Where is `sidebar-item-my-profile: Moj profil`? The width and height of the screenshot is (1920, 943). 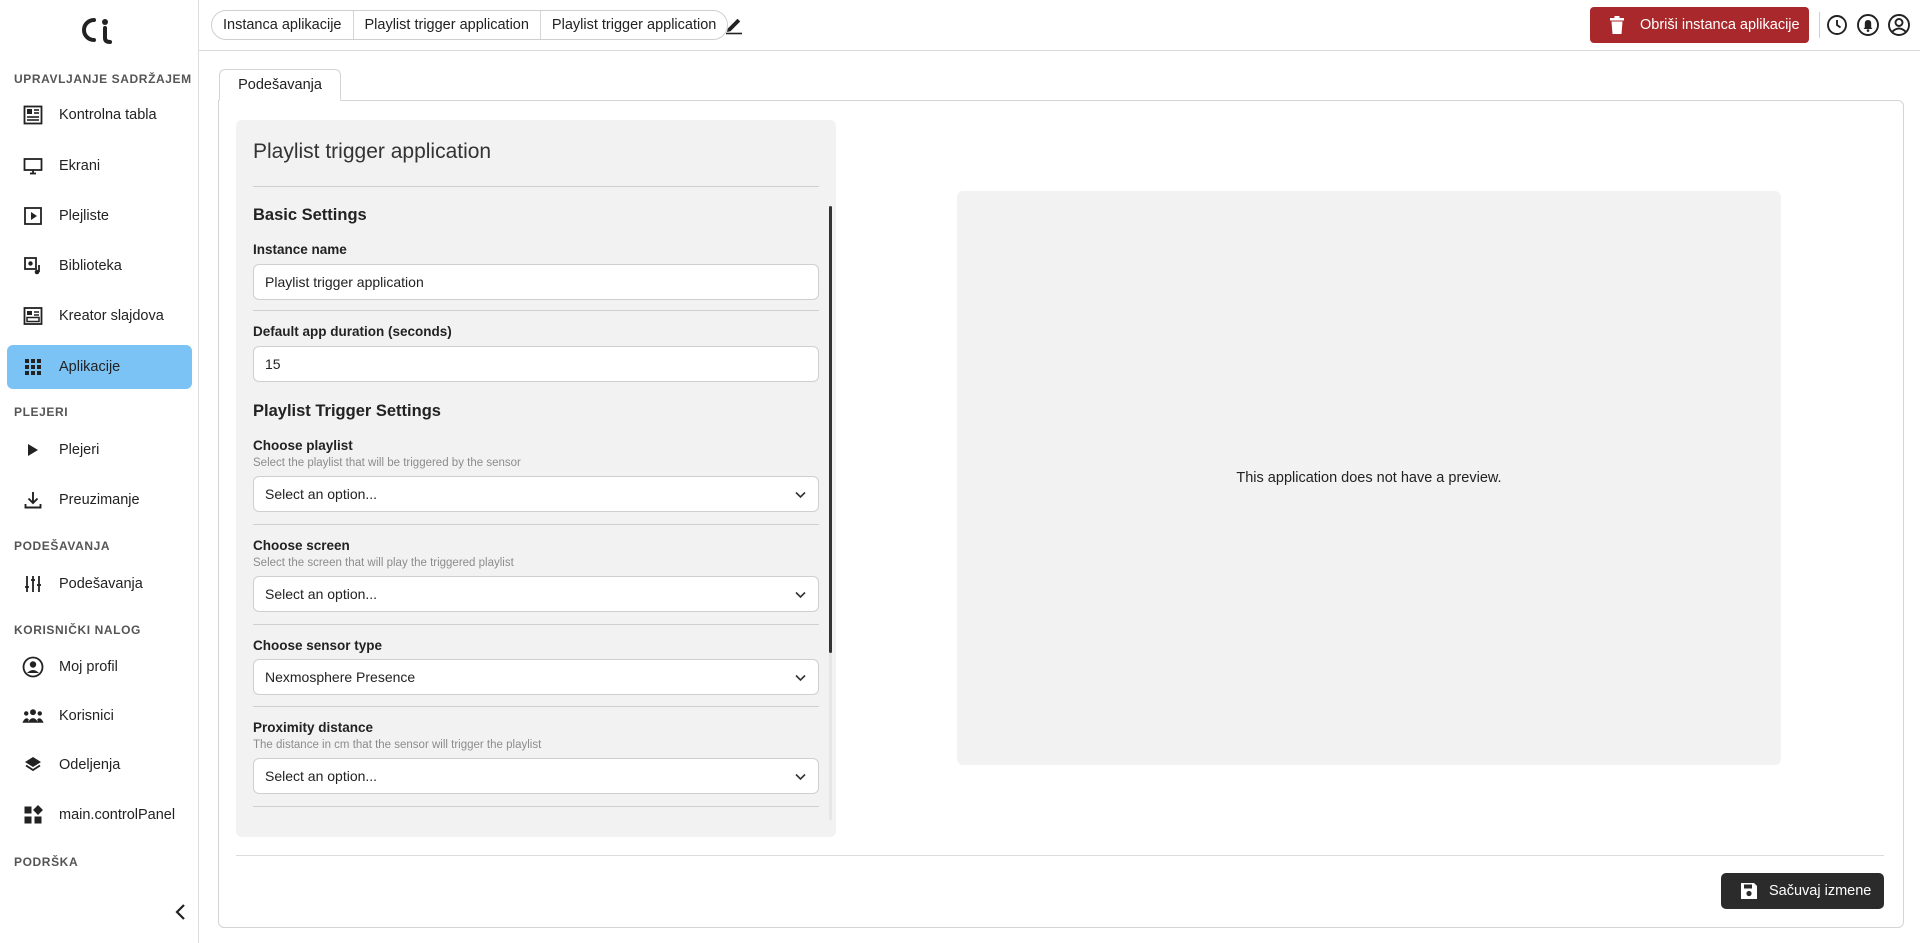 sidebar-item-my-profile: Moj profil is located at coordinates (99, 667).